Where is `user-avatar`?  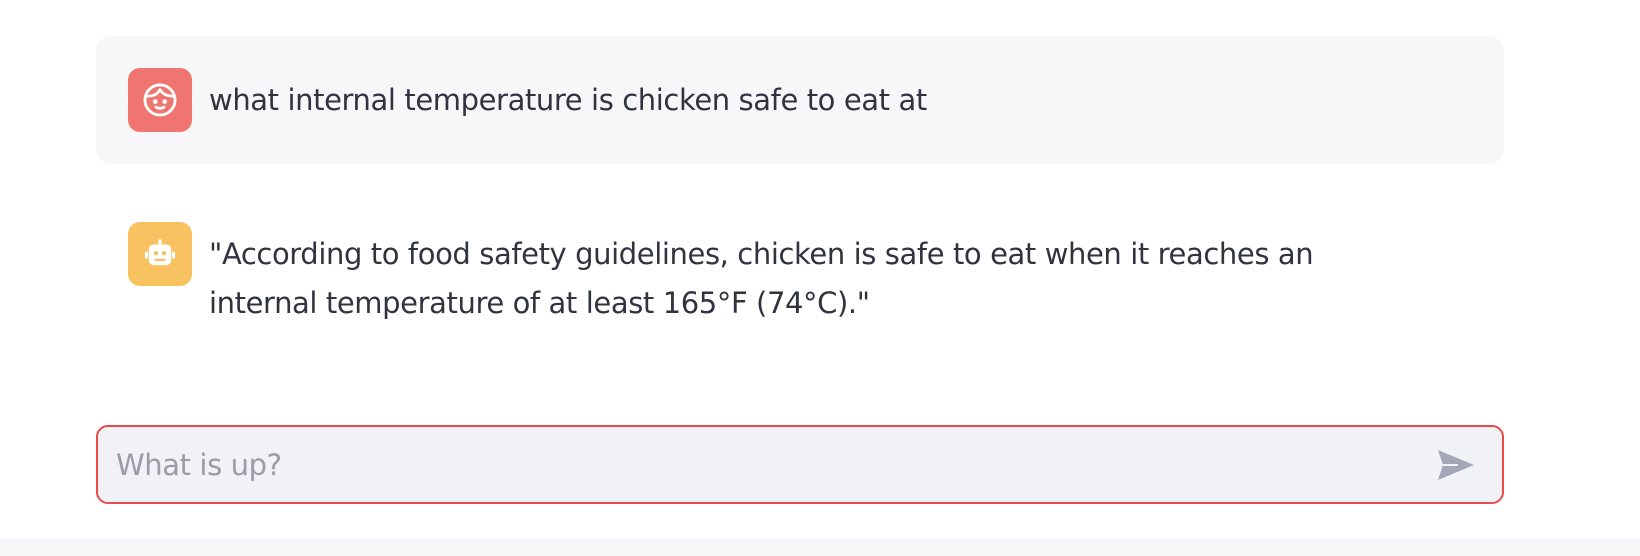
user-avatar is located at coordinates (160, 100).